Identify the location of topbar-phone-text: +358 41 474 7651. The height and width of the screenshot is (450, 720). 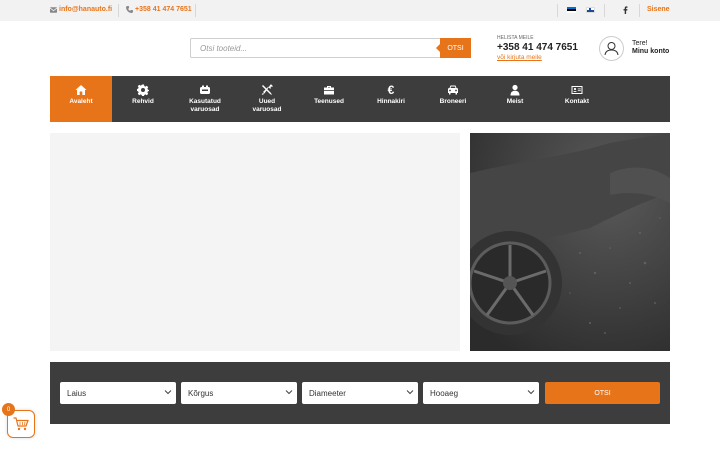
(163, 9).